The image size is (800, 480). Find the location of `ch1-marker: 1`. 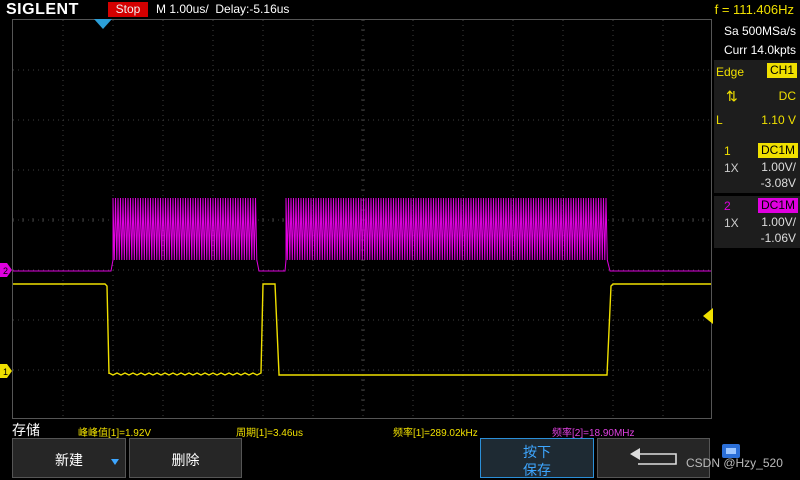

ch1-marker: 1 is located at coordinates (6, 371).